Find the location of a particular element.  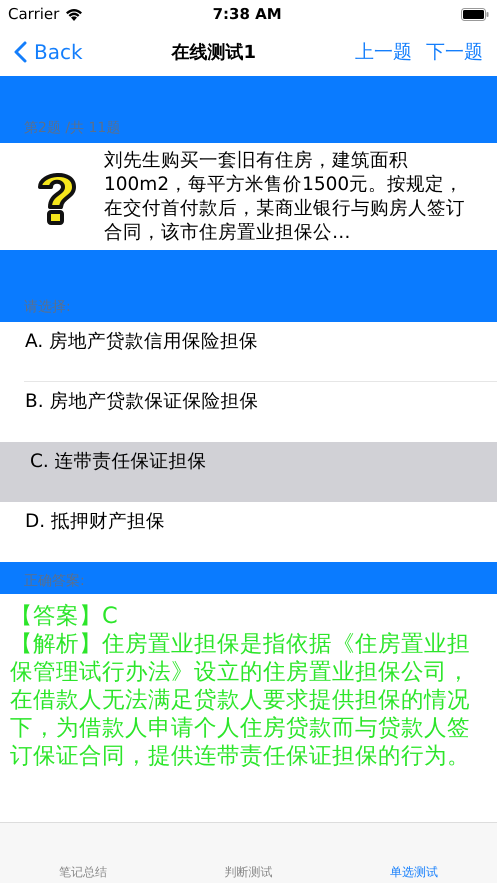

battery-icon is located at coordinates (475, 14).